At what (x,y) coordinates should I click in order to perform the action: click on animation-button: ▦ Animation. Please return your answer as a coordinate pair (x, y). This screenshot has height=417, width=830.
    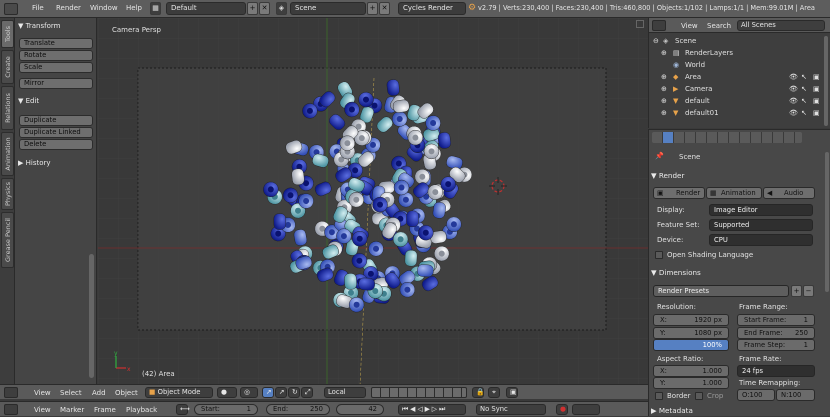
    Looking at the image, I should click on (734, 193).